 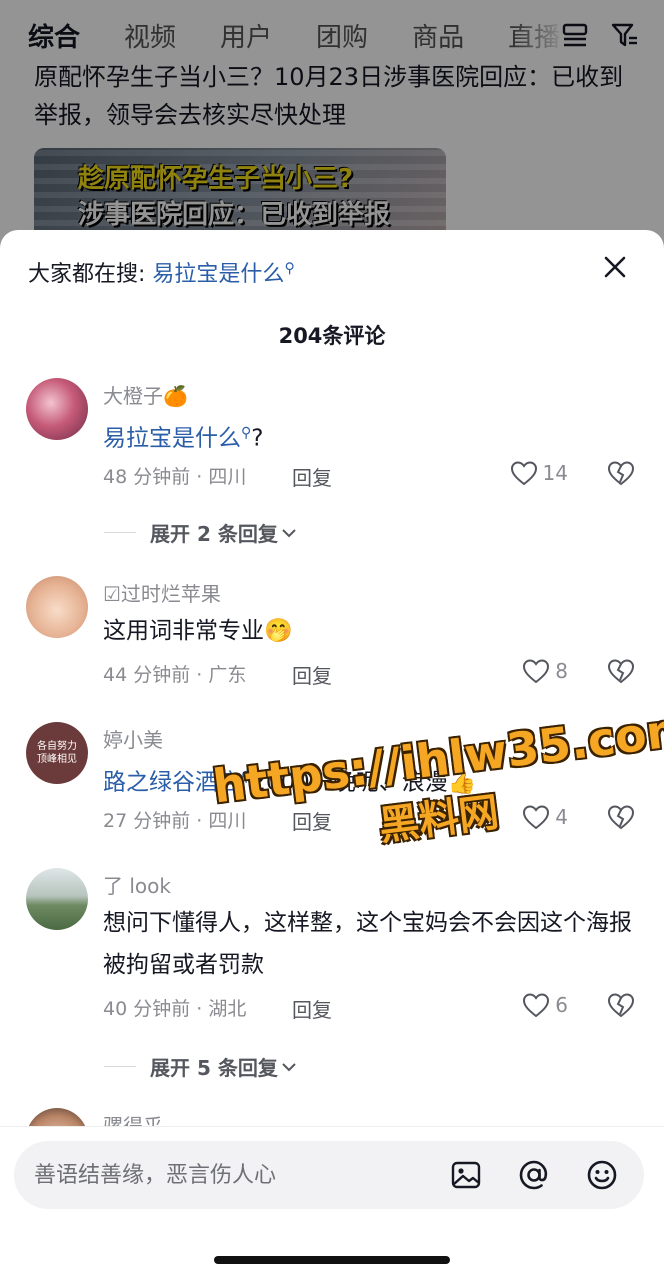 What do you see at coordinates (466, 1175) in the screenshot?
I see `image-icon` at bounding box center [466, 1175].